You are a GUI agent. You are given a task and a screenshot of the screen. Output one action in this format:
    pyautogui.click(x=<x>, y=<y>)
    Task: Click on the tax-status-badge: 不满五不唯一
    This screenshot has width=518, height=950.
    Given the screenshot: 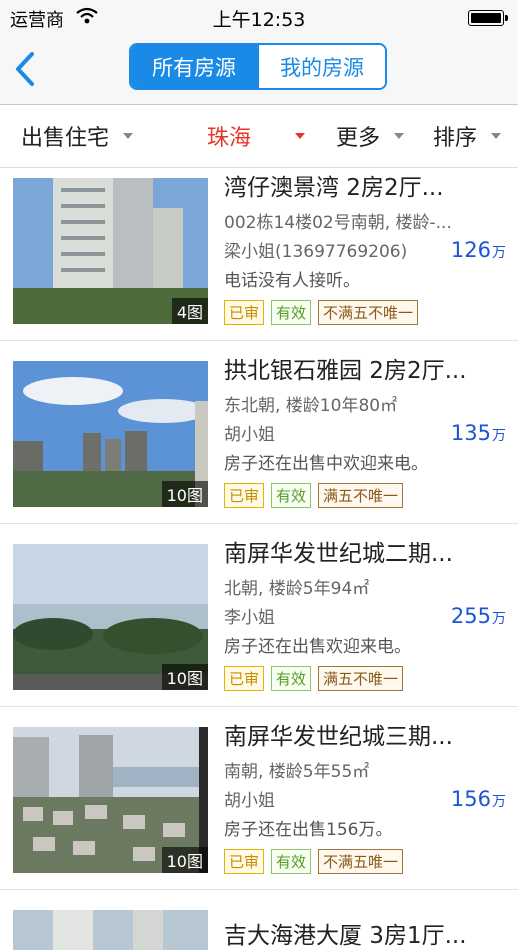 What is the action you would take?
    pyautogui.click(x=368, y=312)
    